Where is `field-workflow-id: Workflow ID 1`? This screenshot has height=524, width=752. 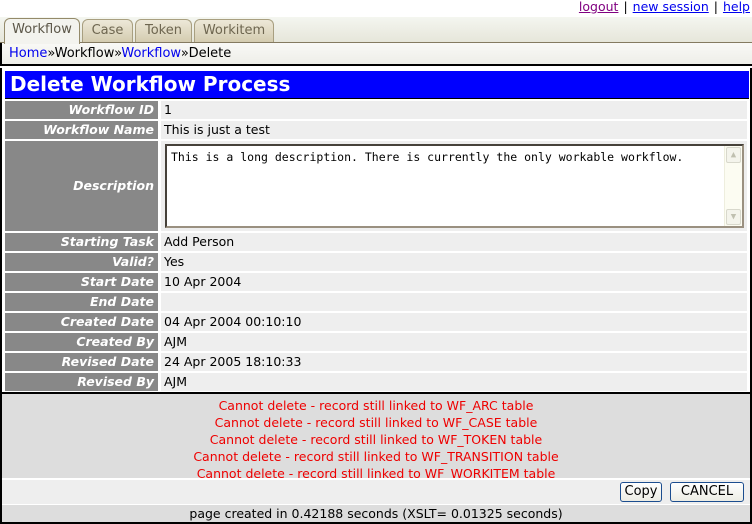
field-workflow-id: Workflow ID 1 is located at coordinates (376, 110).